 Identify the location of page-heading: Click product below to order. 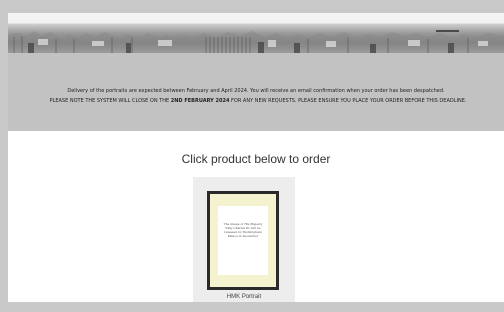
(256, 159).